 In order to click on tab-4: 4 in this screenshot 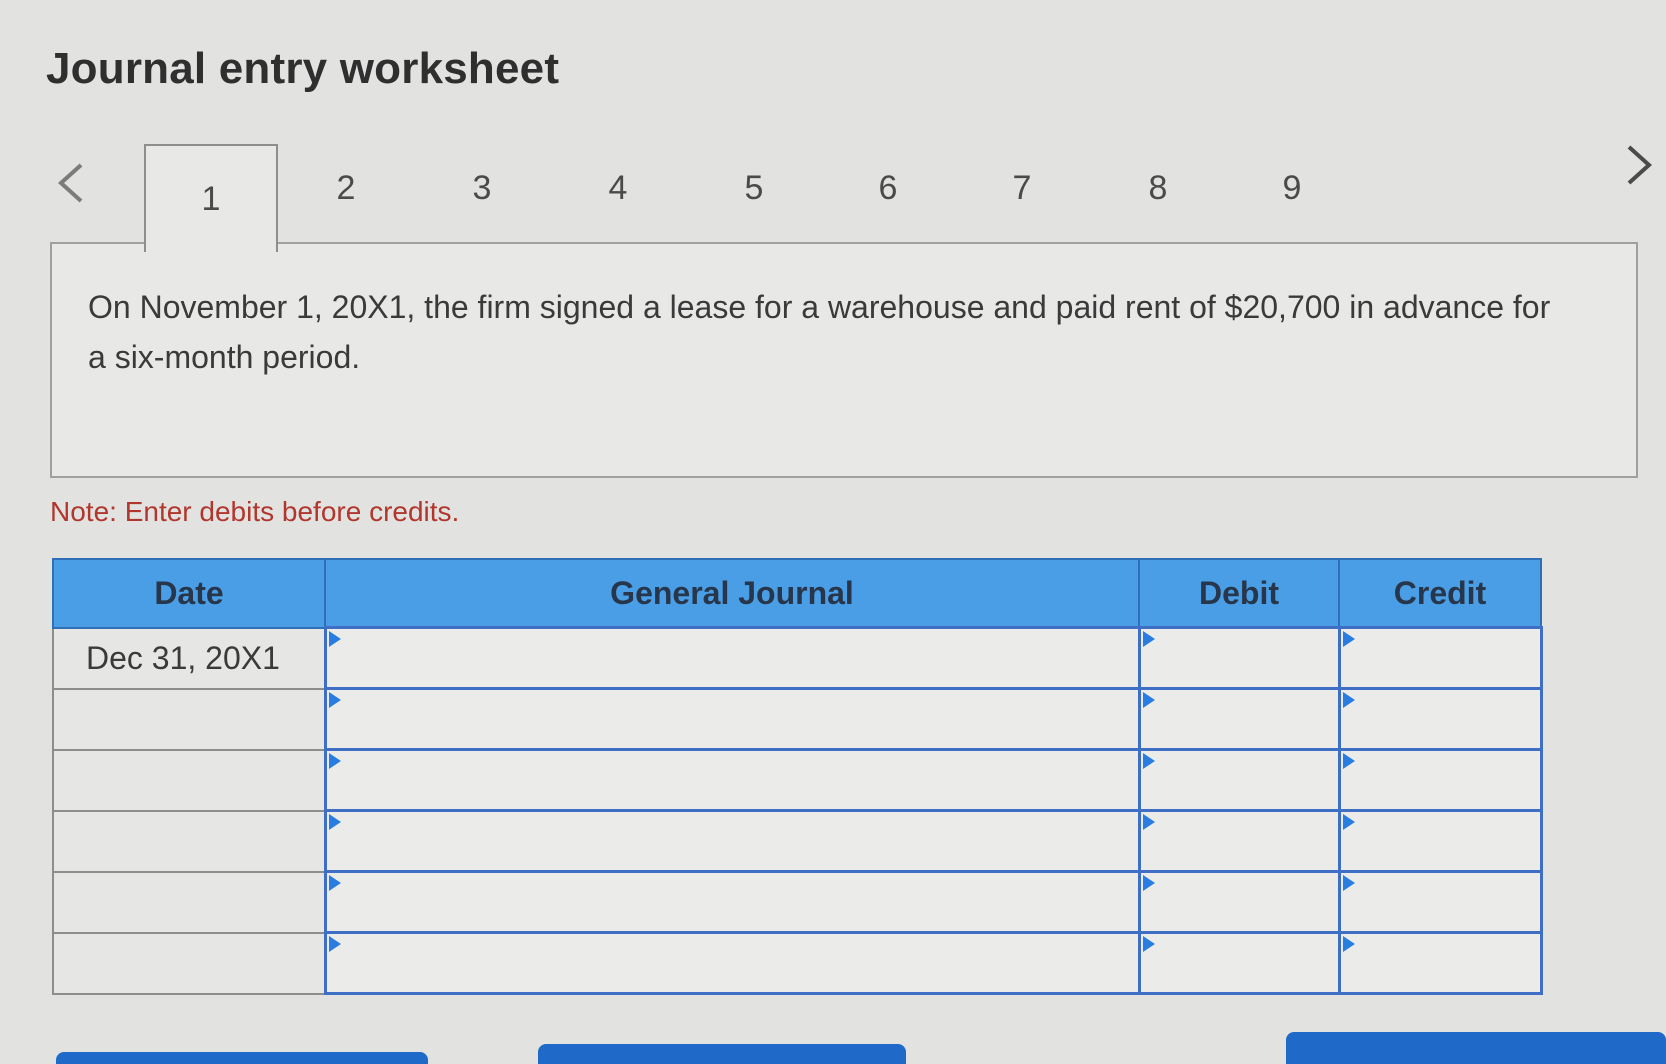, I will do `click(618, 188)`.